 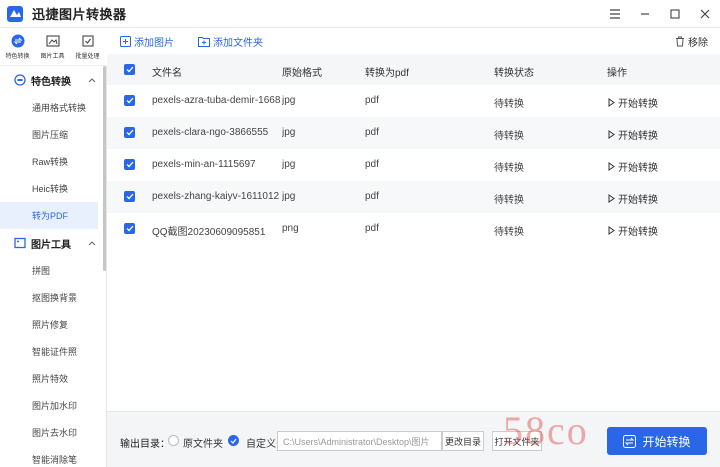 What do you see at coordinates (79, 14) in the screenshot?
I see `app-title: 迅捷图片转换器` at bounding box center [79, 14].